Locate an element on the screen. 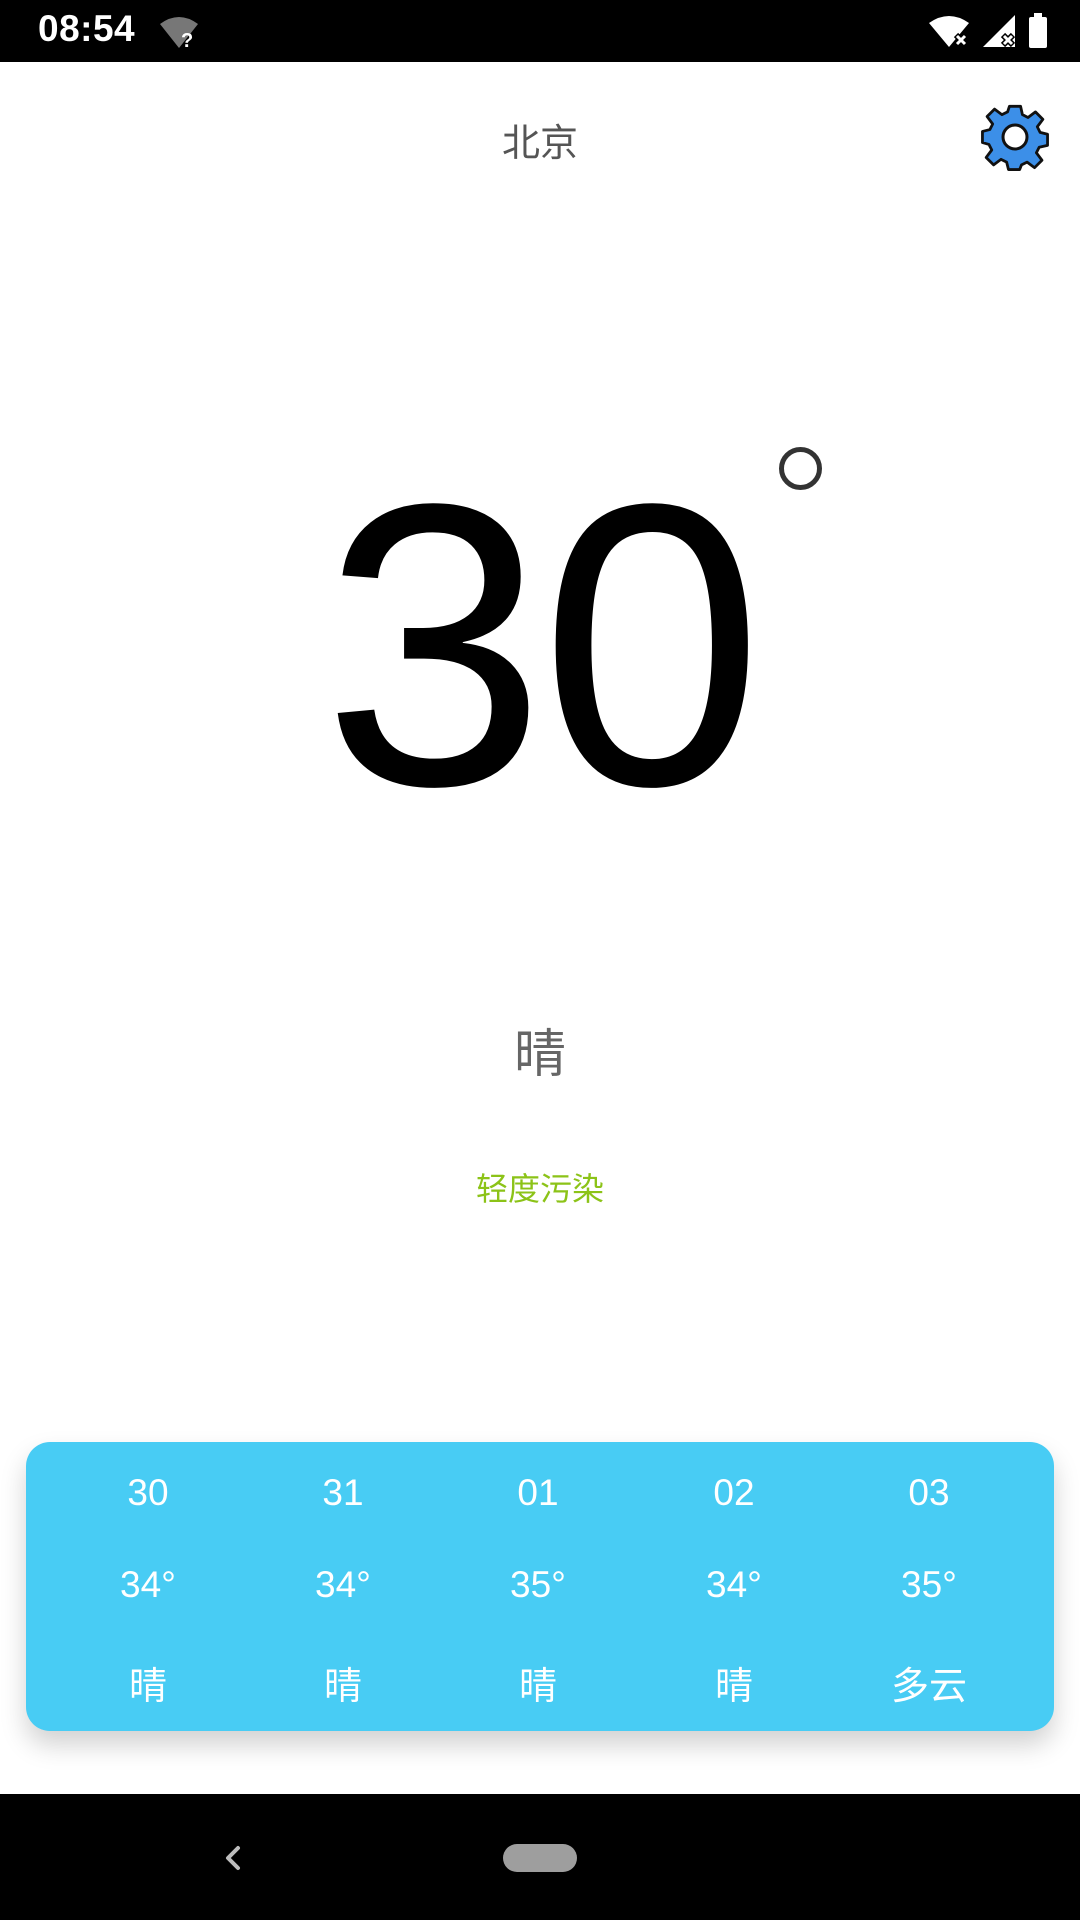 This screenshot has height=1920, width=1080. forecast-date: 02 is located at coordinates (734, 1492).